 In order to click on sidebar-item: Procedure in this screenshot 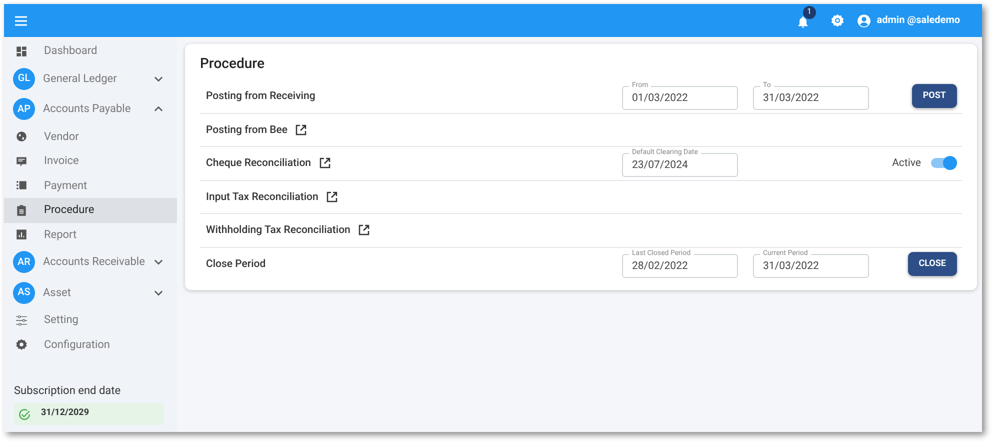, I will do `click(90, 210)`.